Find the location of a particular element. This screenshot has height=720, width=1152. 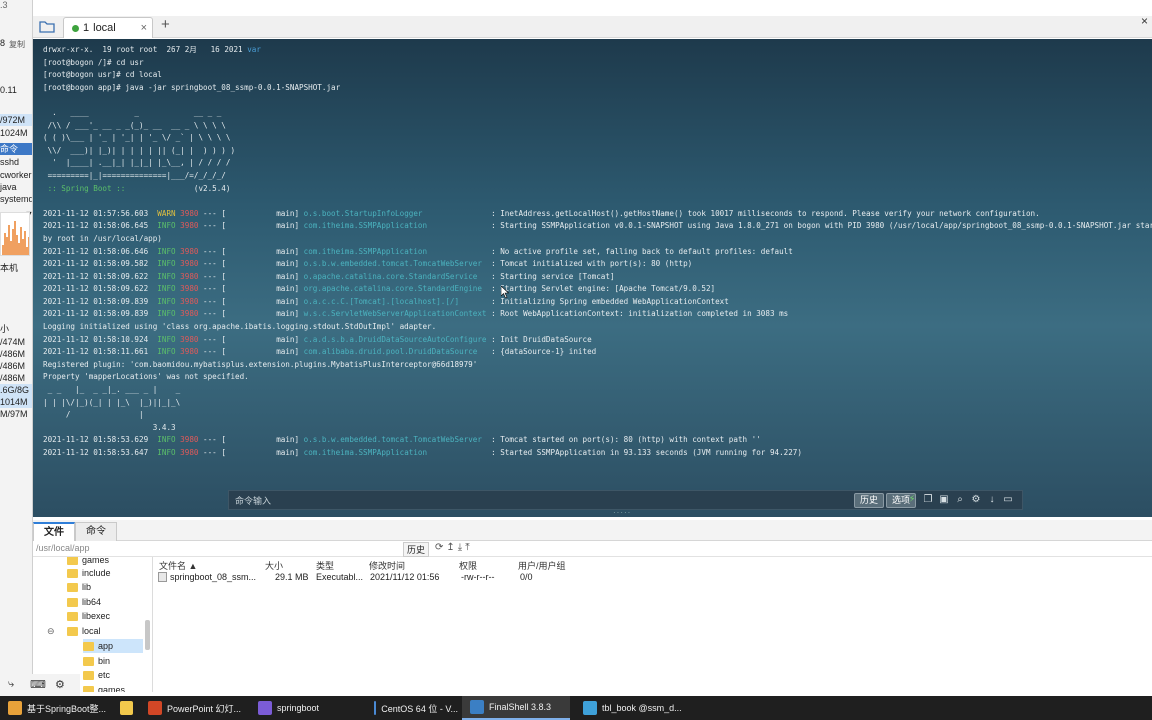

paste-icon: ▣ is located at coordinates (944, 500).